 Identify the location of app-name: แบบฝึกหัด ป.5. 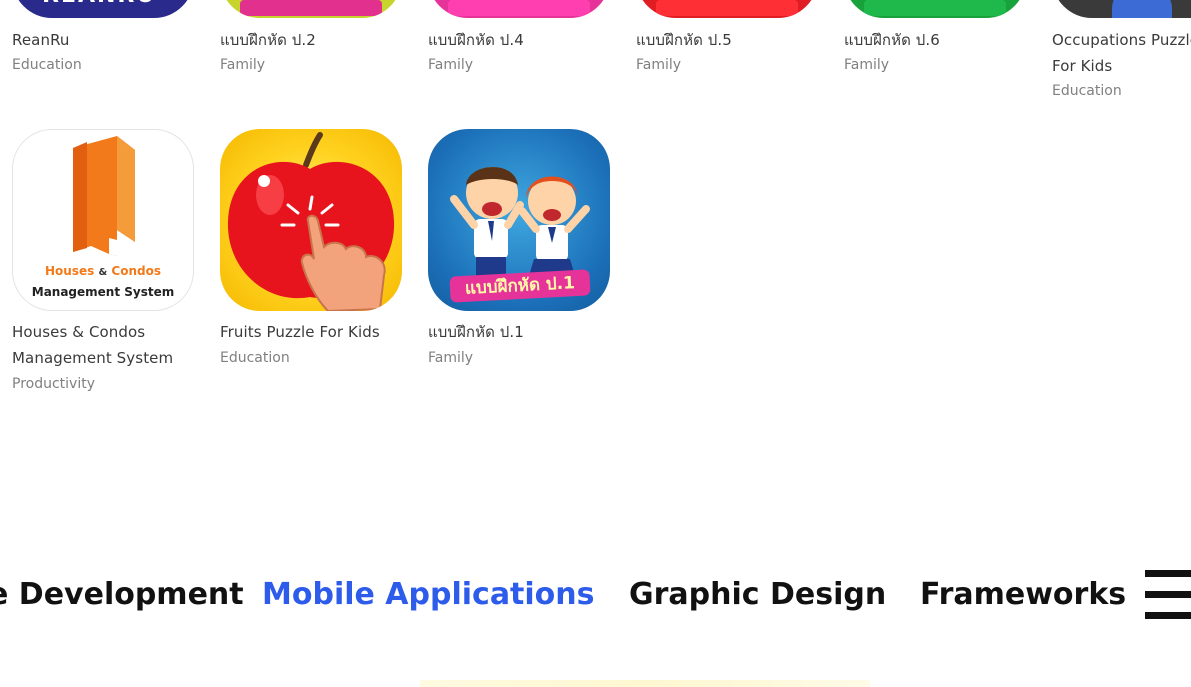
(684, 40).